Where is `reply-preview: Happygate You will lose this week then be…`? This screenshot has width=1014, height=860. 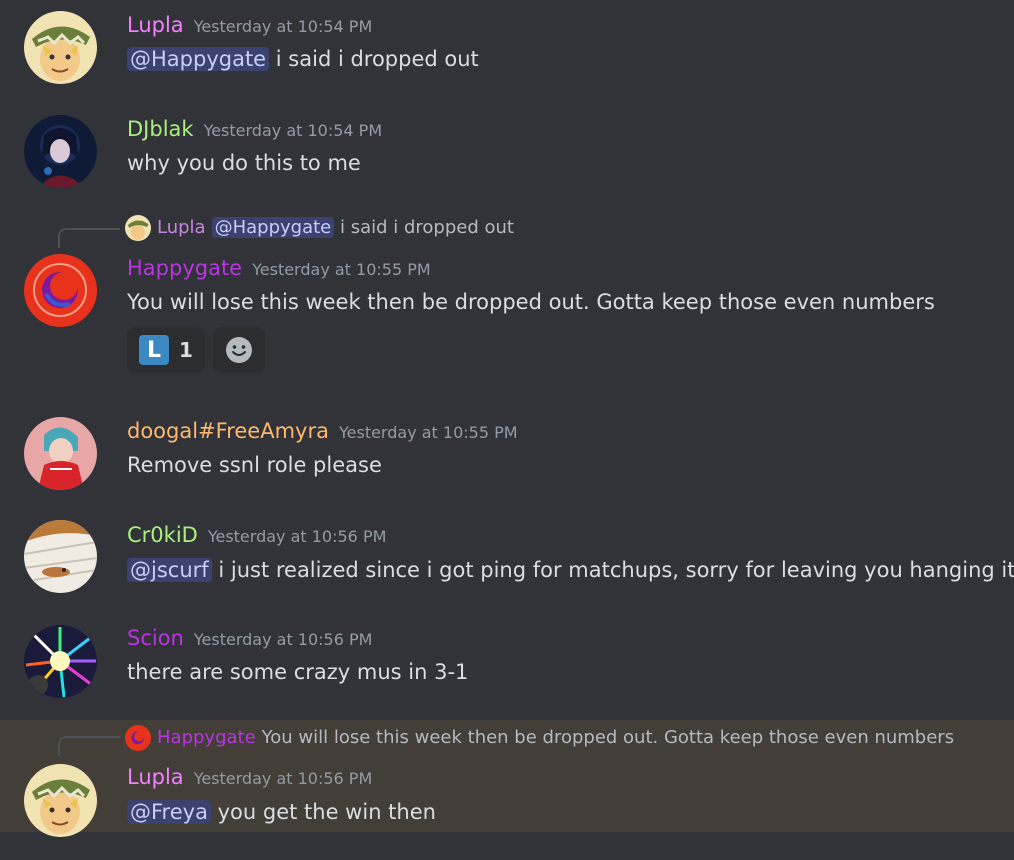
reply-preview: Happygate You will lose this week then be… is located at coordinates (539, 738).